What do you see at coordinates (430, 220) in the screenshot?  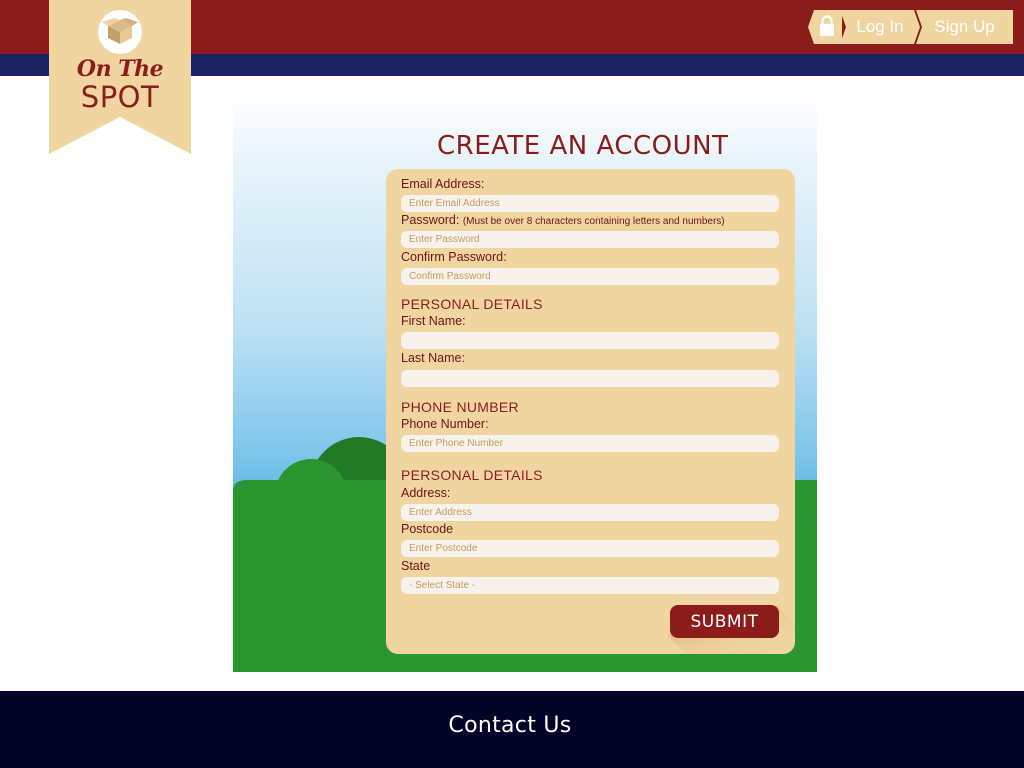 I see `password-label-text: Password:` at bounding box center [430, 220].